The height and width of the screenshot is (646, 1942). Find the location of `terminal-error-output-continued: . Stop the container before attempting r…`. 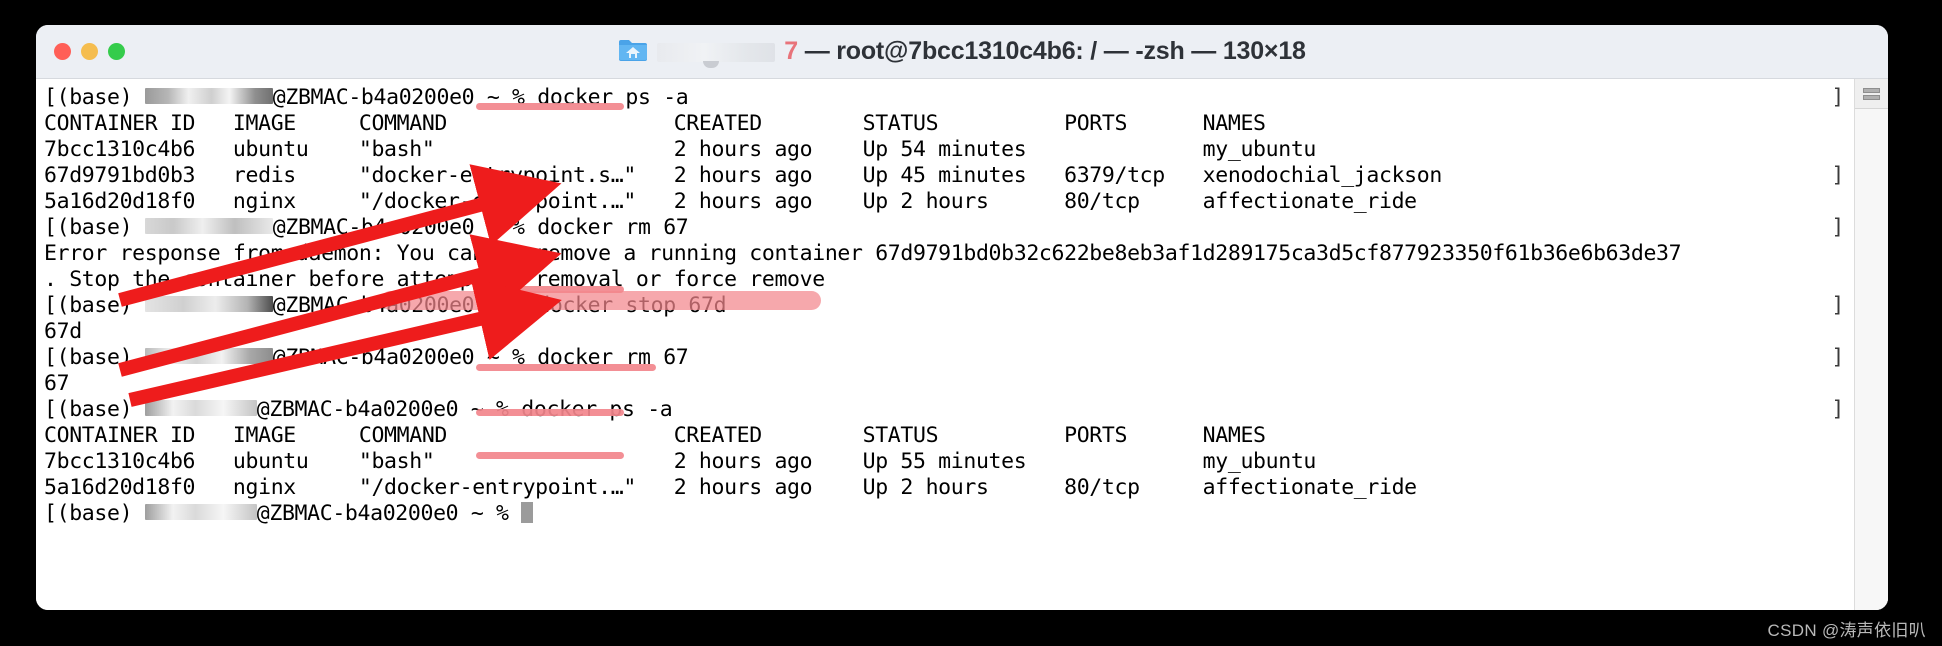

terminal-error-output-continued: . Stop the container before attempting r… is located at coordinates (949, 280).